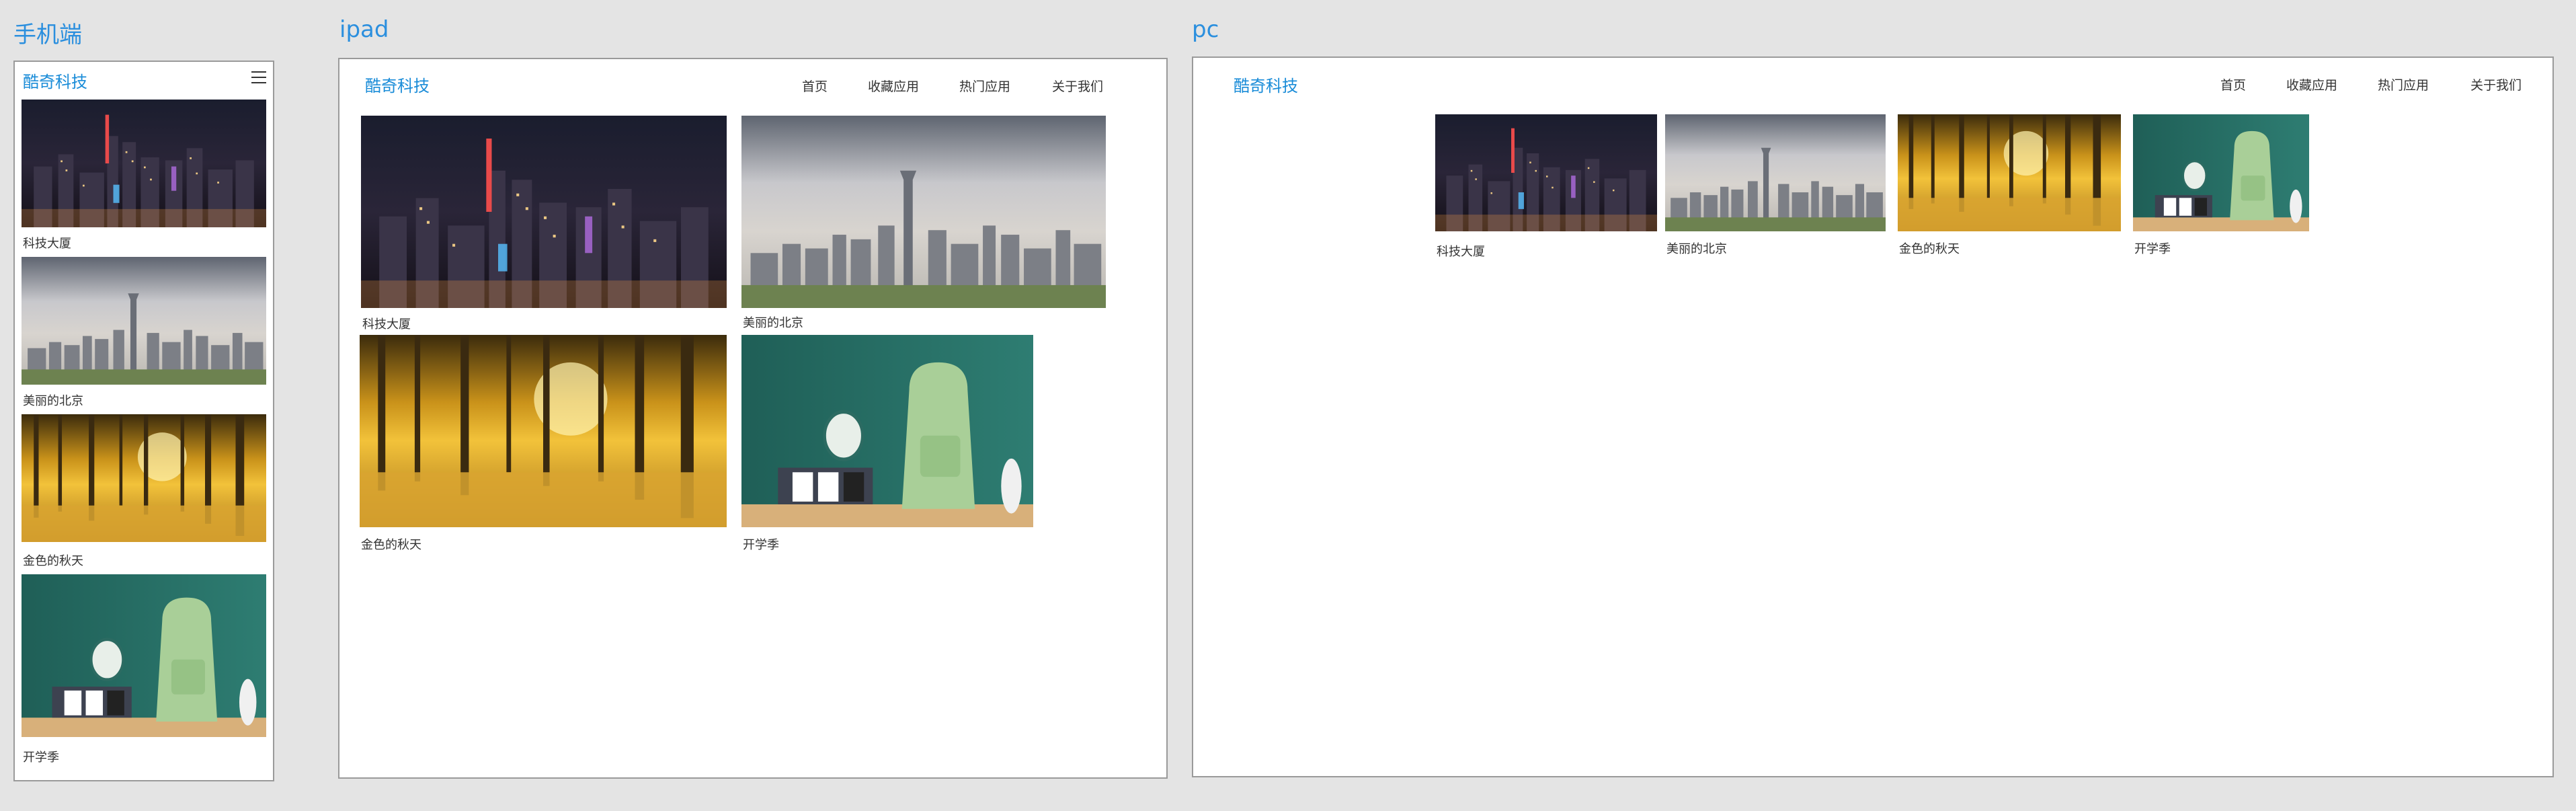  I want to click on mobile-label: 手机端, so click(47, 35).